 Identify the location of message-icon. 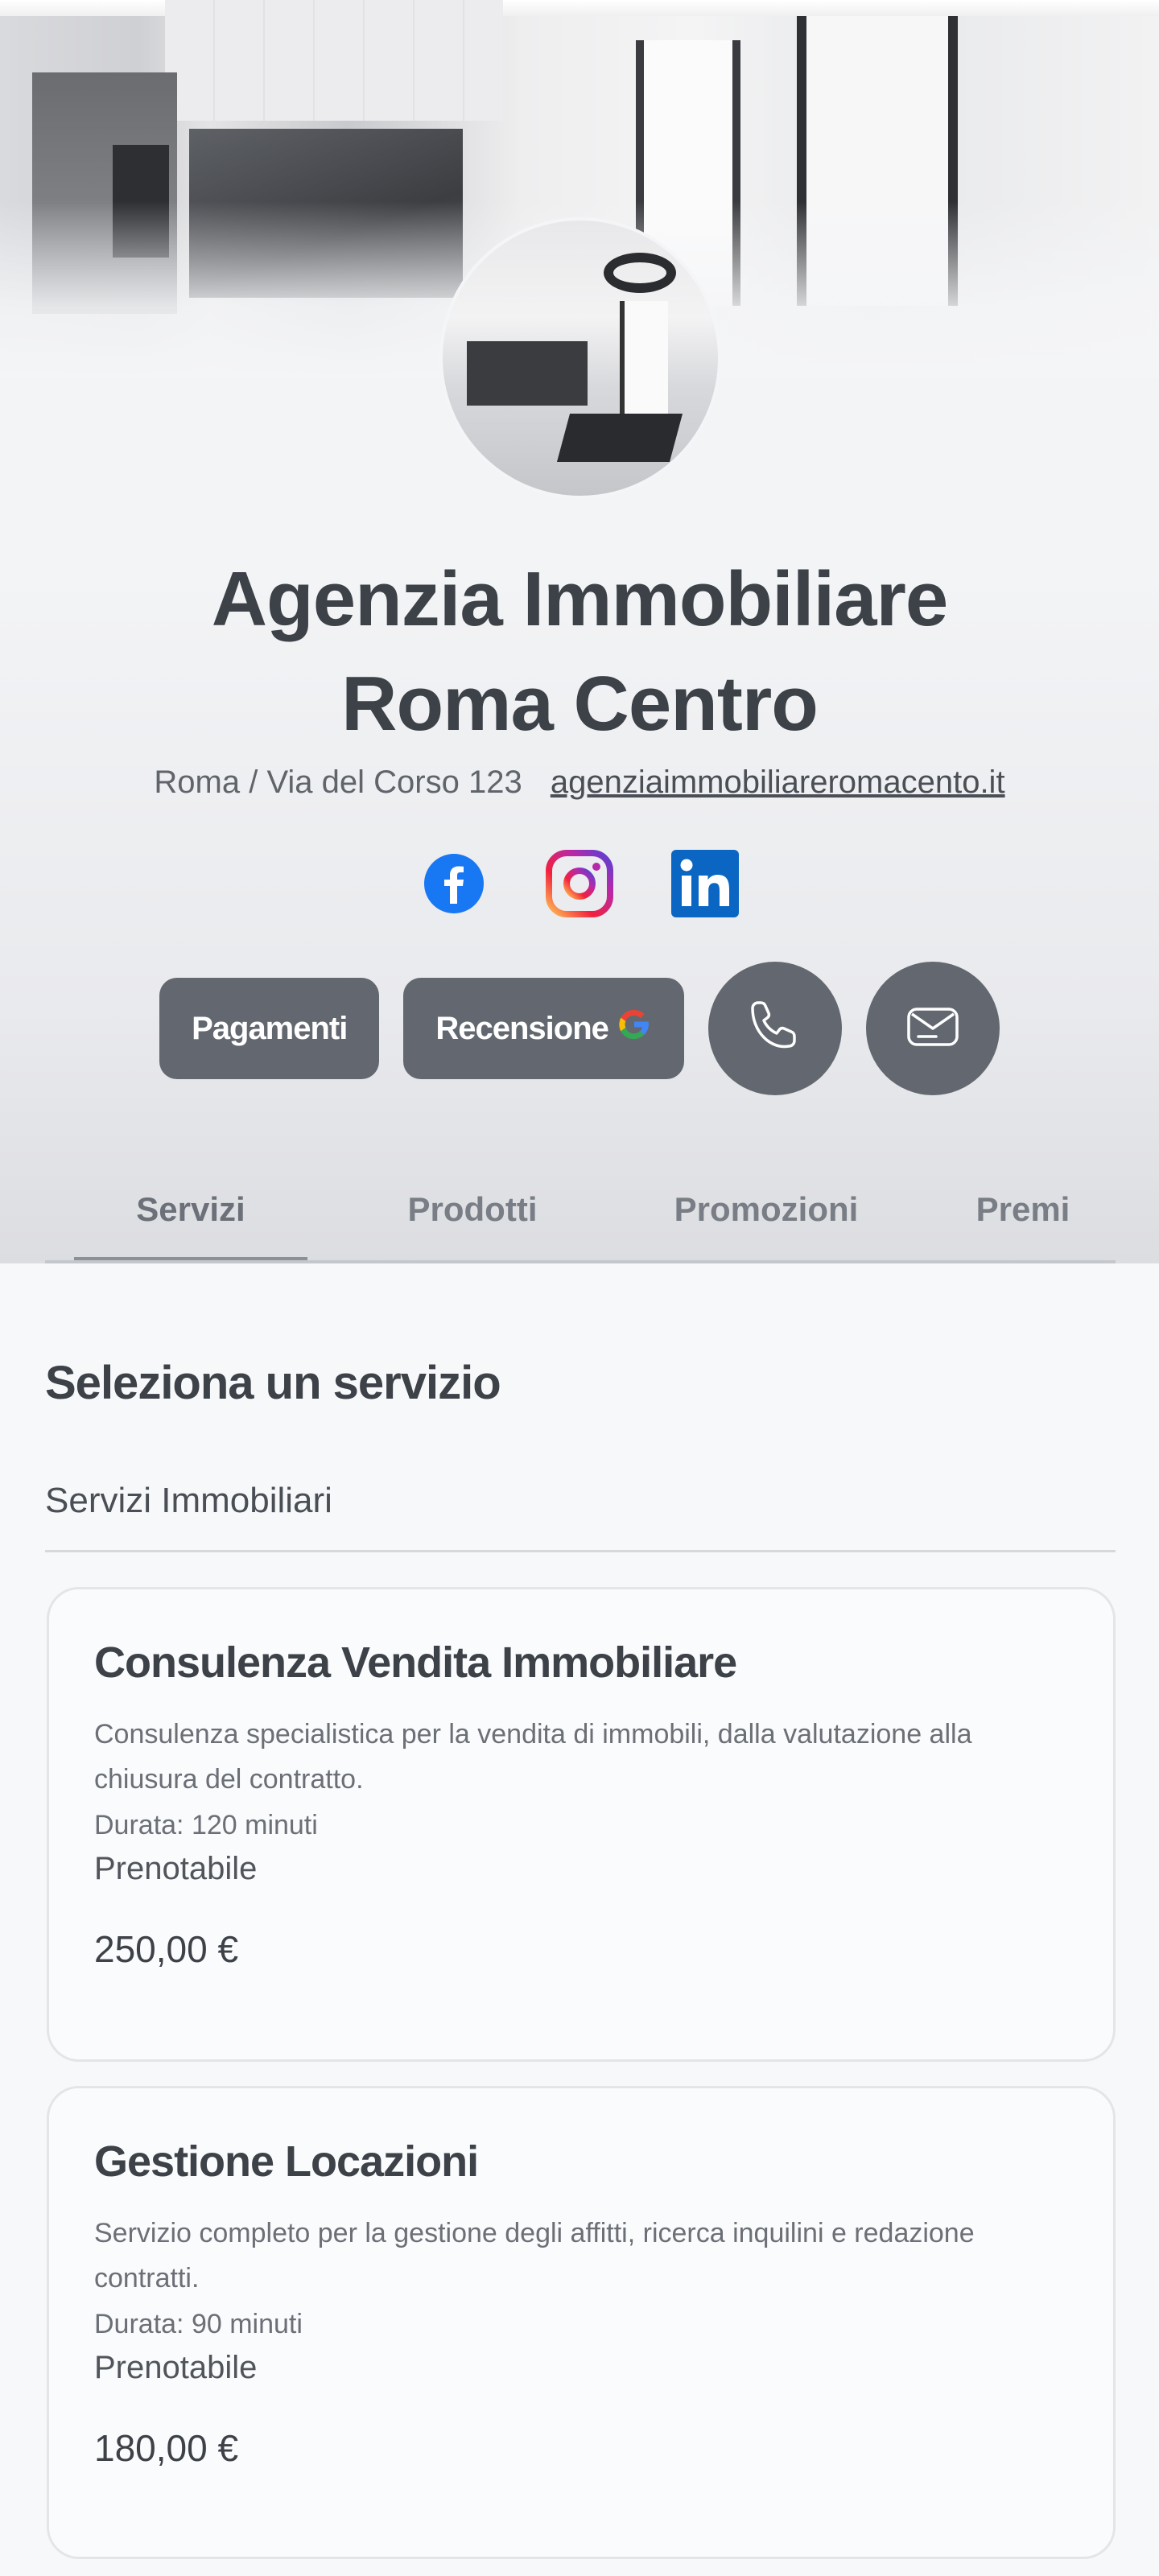
(933, 1029).